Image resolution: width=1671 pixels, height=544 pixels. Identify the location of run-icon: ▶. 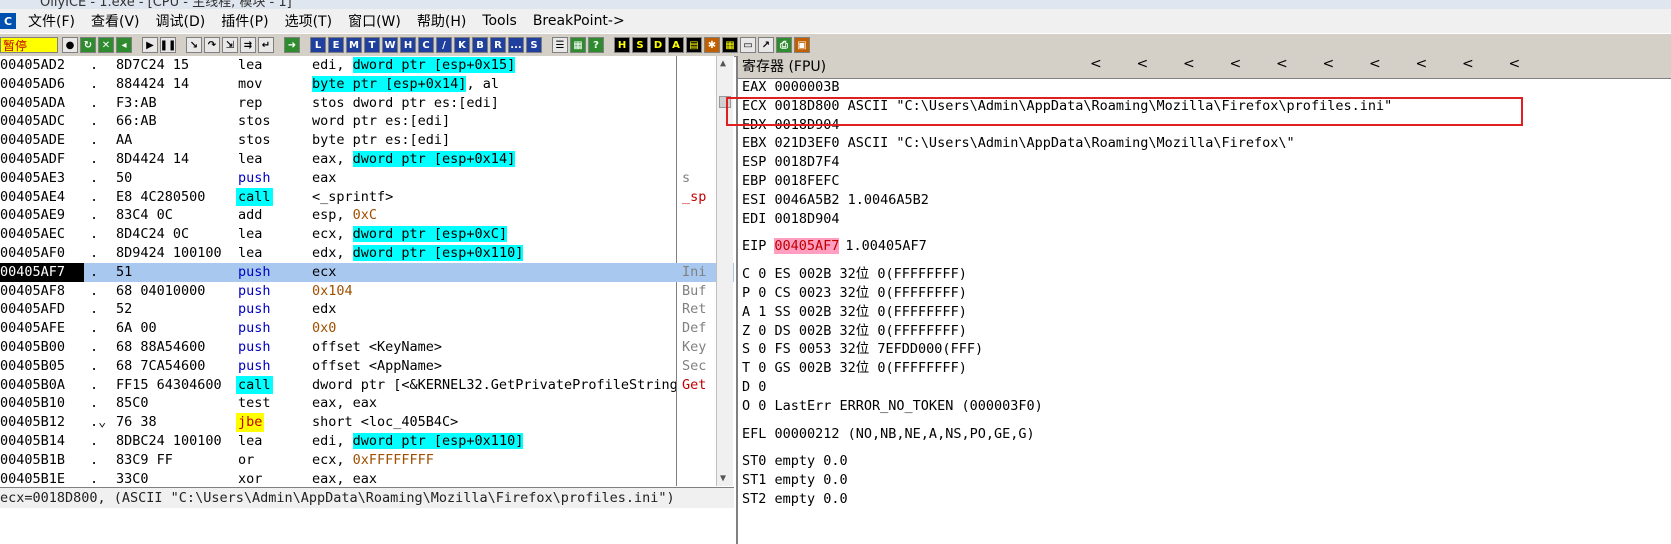
(150, 45).